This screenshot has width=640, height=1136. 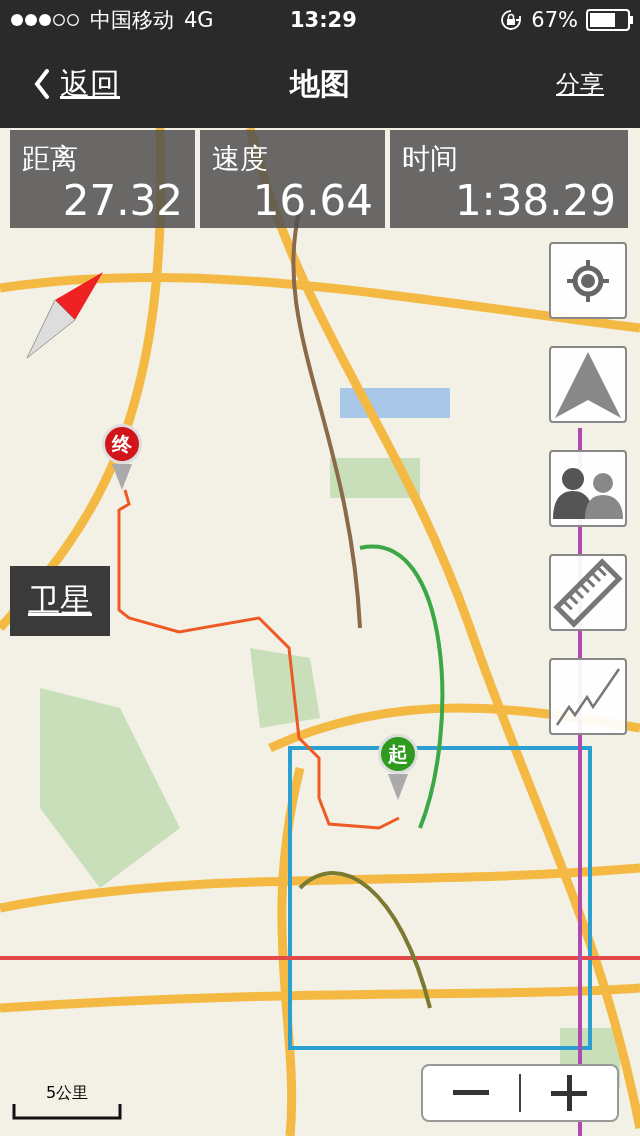 I want to click on network-type: 4G, so click(x=199, y=20).